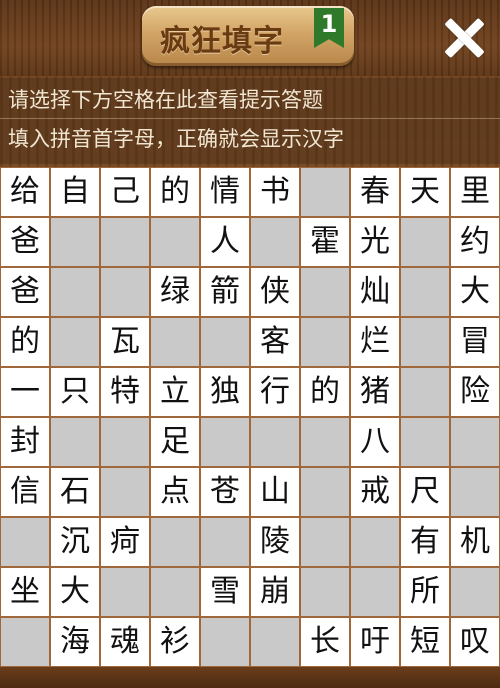 The image size is (500, 688). Describe the element at coordinates (375, 442) in the screenshot. I see `grid-cell-filled: 八` at that location.